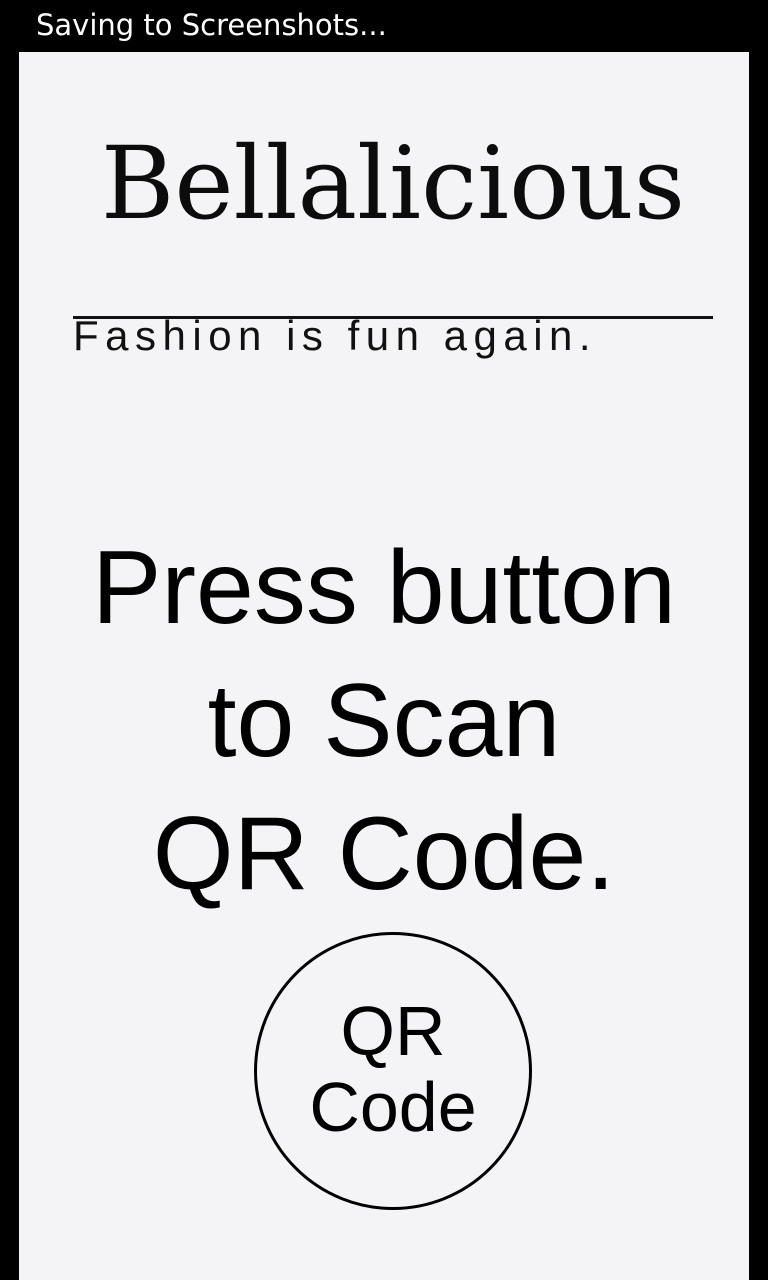 This screenshot has height=1280, width=768. I want to click on logo-tagline: Fashion is fun again., so click(335, 335).